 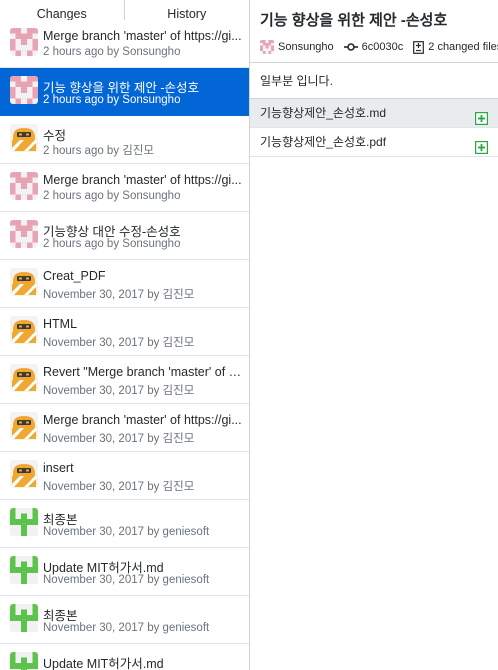 I want to click on commit-meta: 2 hours ago by 김진모, so click(x=99, y=151).